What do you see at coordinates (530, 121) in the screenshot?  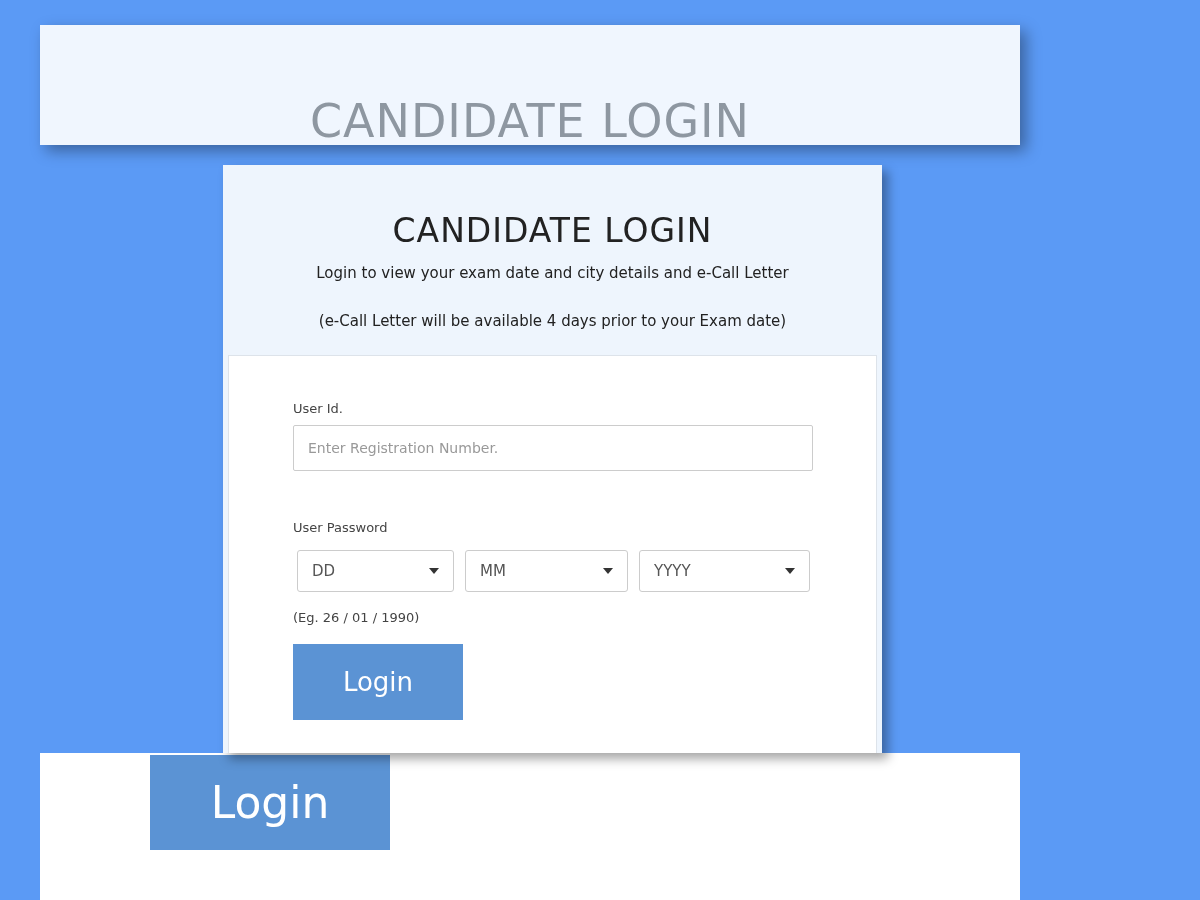 I see `page-title: CANDIDATE LOGIN` at bounding box center [530, 121].